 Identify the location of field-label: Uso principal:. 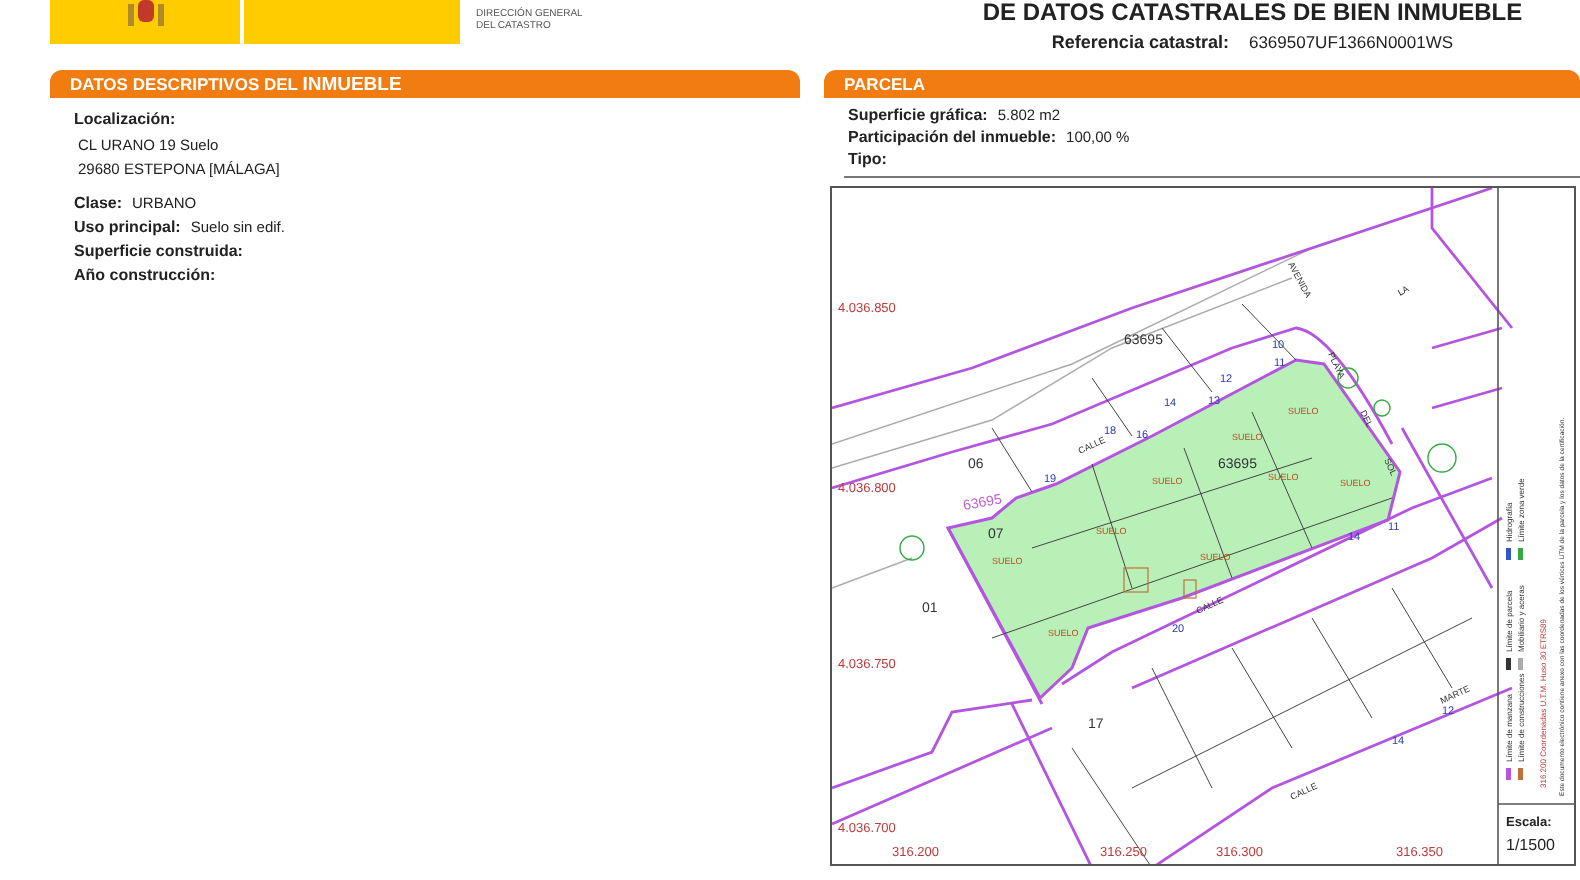
(127, 227).